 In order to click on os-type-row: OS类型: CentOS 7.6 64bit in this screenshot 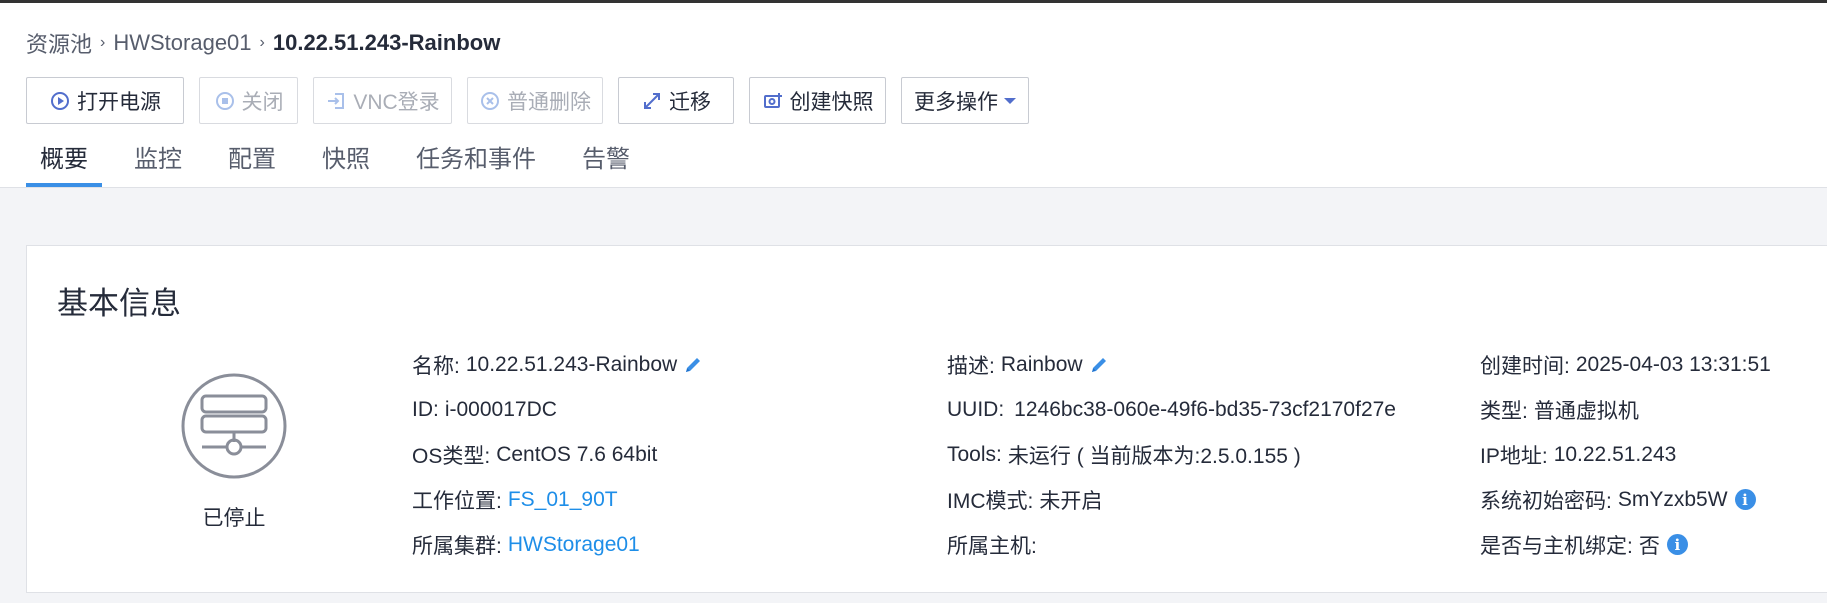, I will do `click(557, 454)`.